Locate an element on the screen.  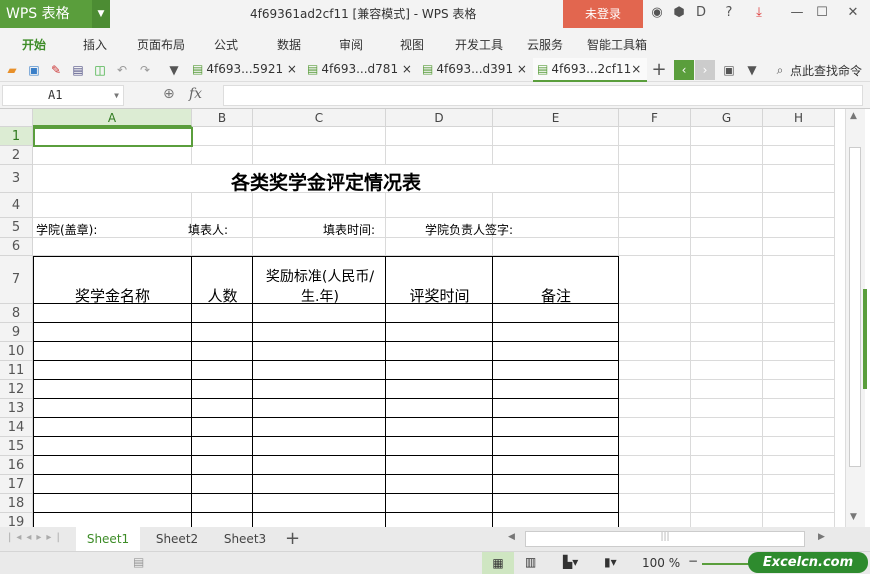
eye-protect-icon: ▮▾ is located at coordinates (610, 562).